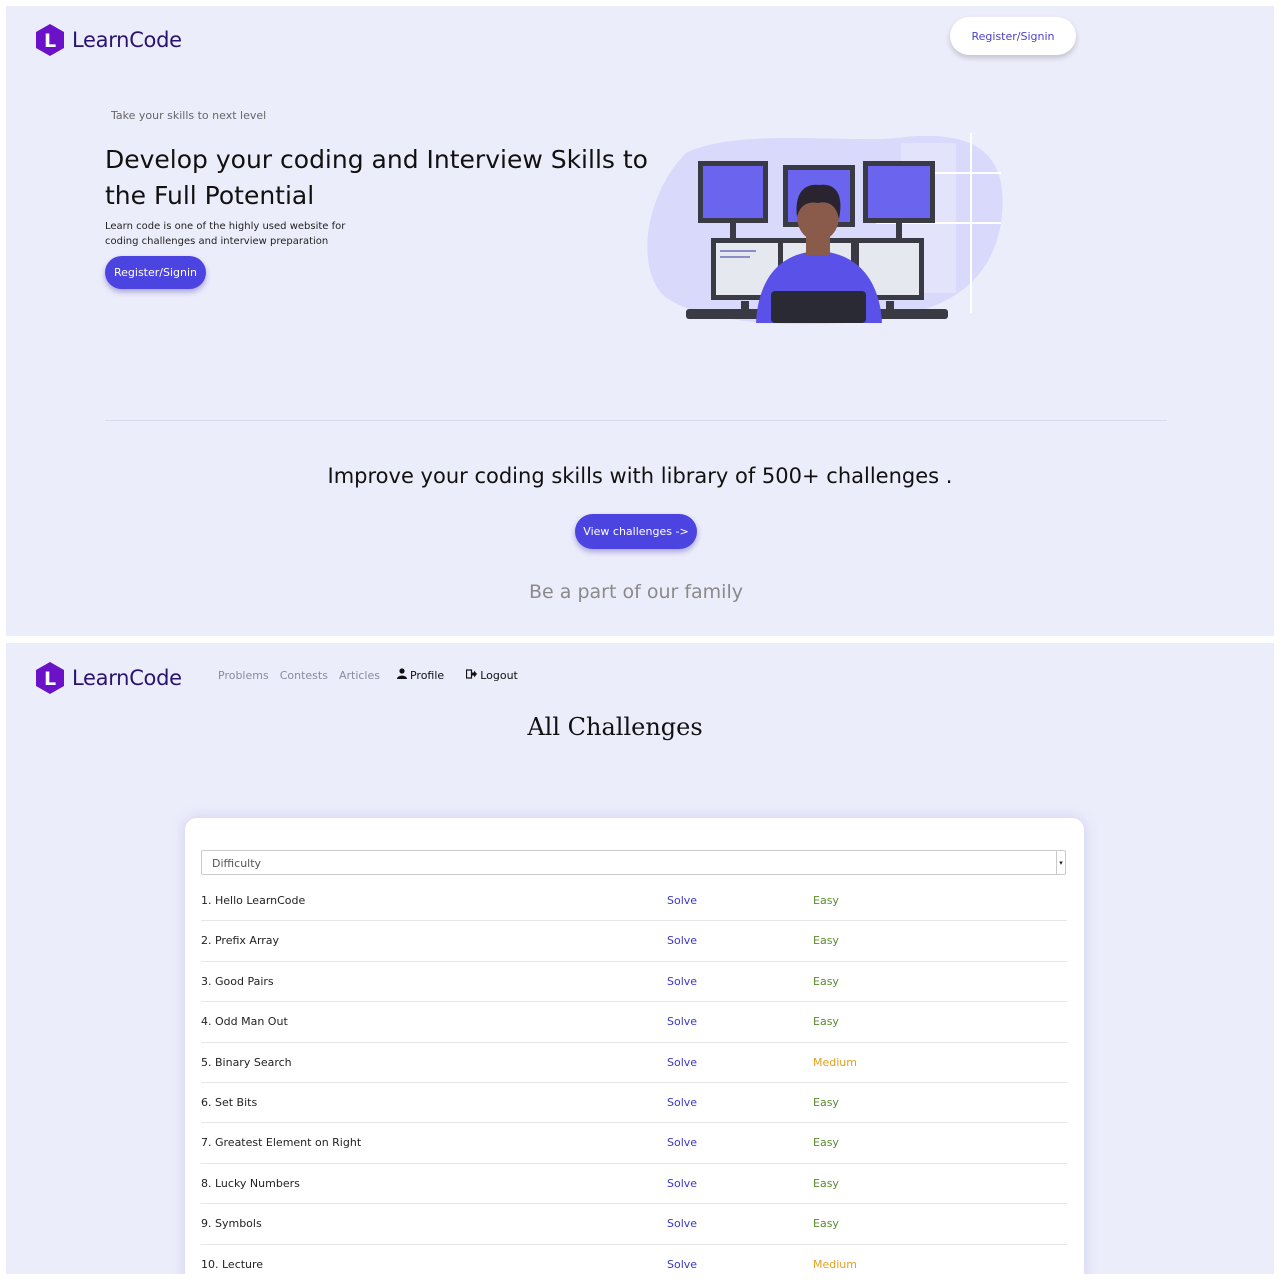 The height and width of the screenshot is (1280, 1280). What do you see at coordinates (636, 592) in the screenshot?
I see `family-text: Be a part of our family` at bounding box center [636, 592].